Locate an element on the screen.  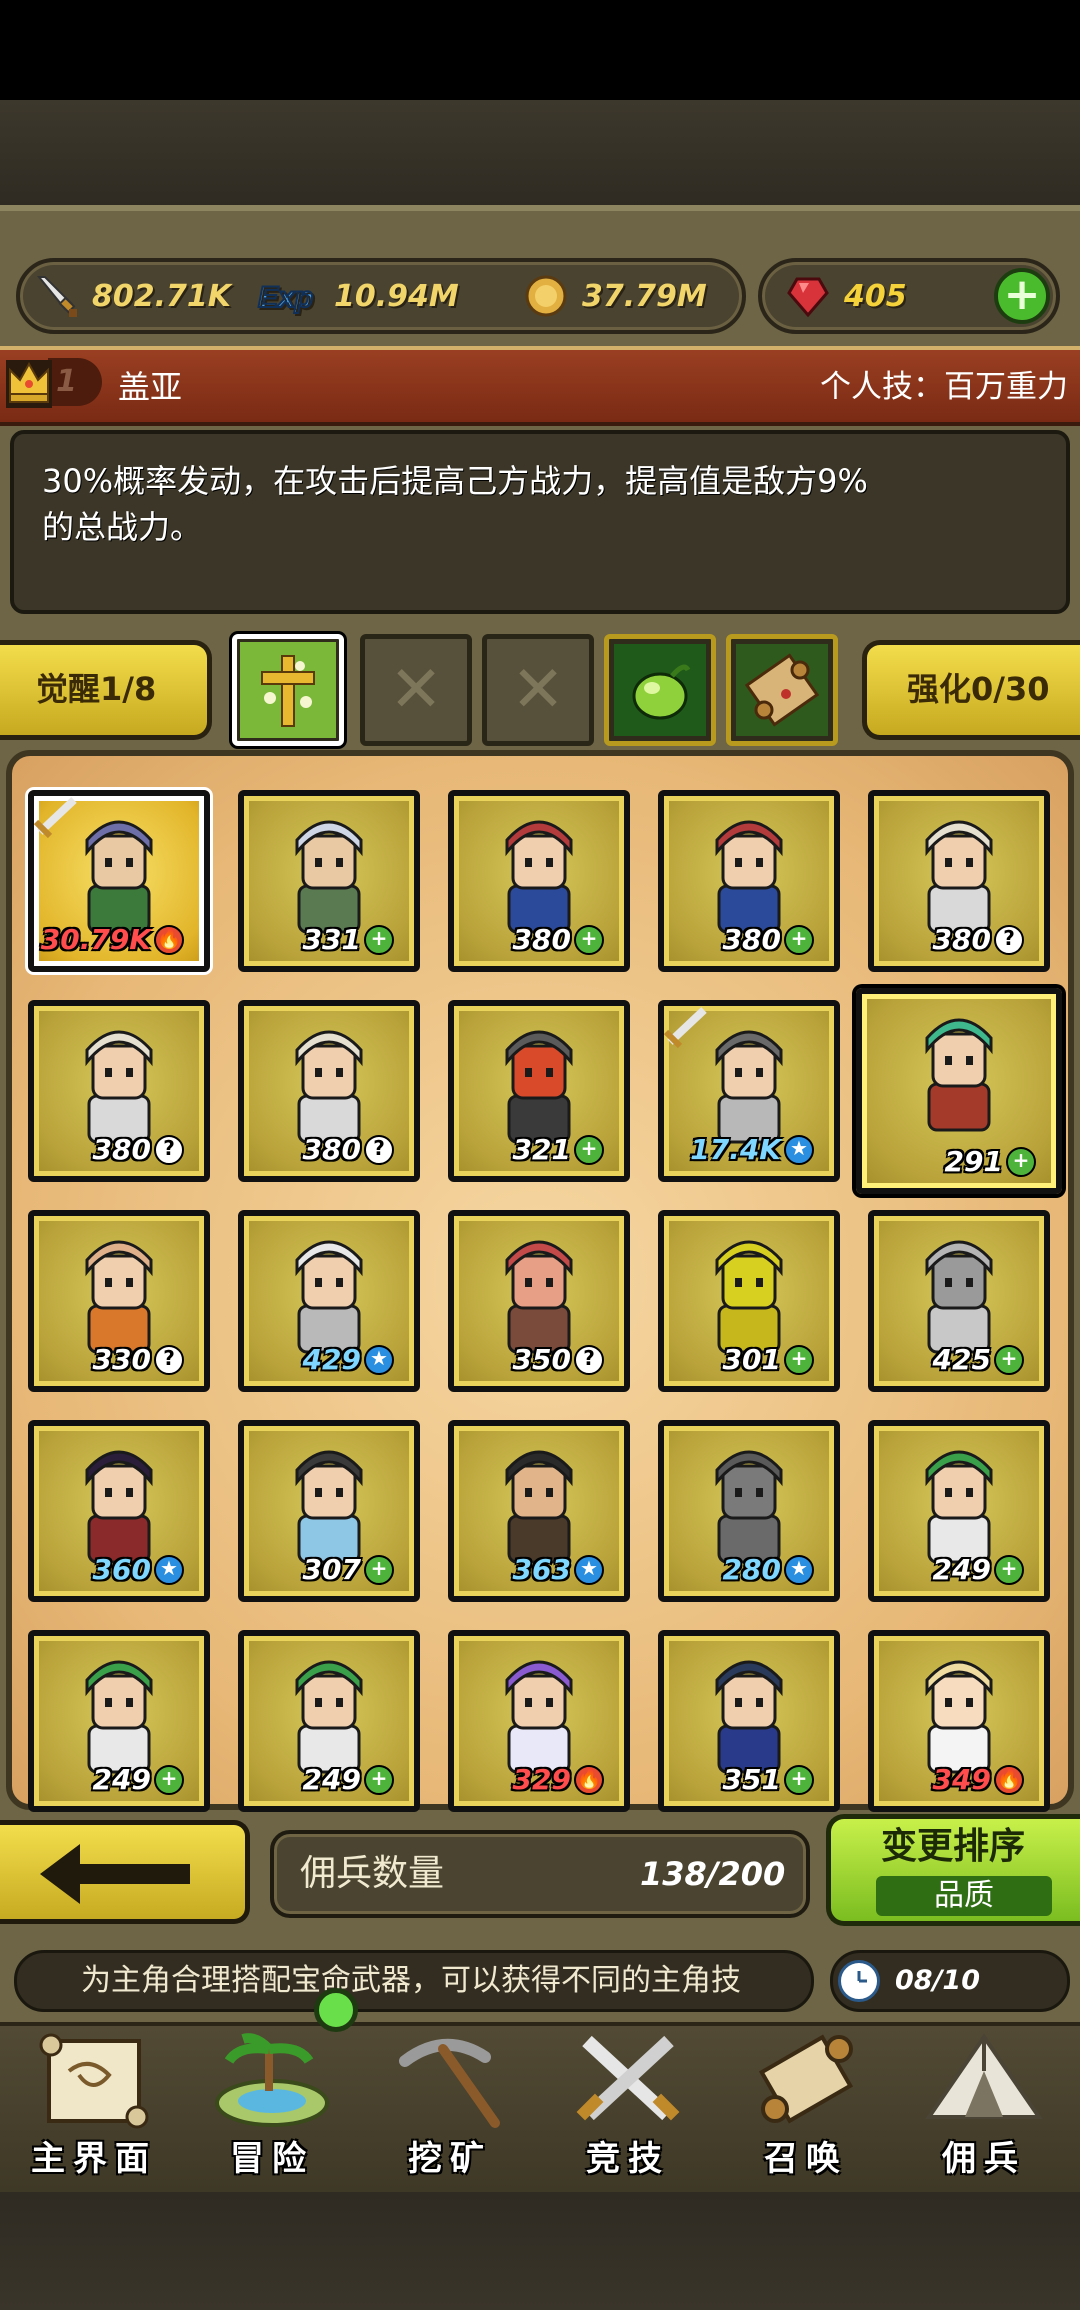
svg-text: Exp is located at coordinates (285, 297).